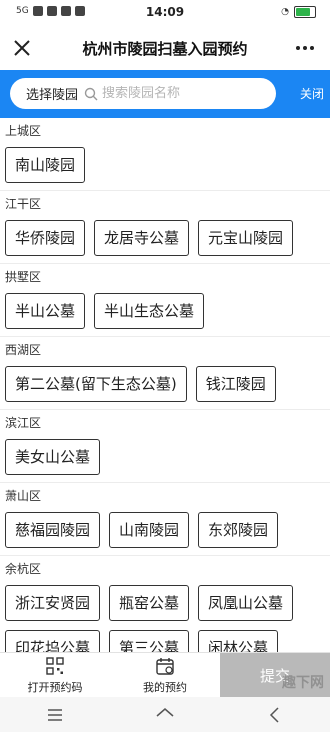 The width and height of the screenshot is (330, 732). What do you see at coordinates (23, 204) in the screenshot?
I see `district-name: 江干区` at bounding box center [23, 204].